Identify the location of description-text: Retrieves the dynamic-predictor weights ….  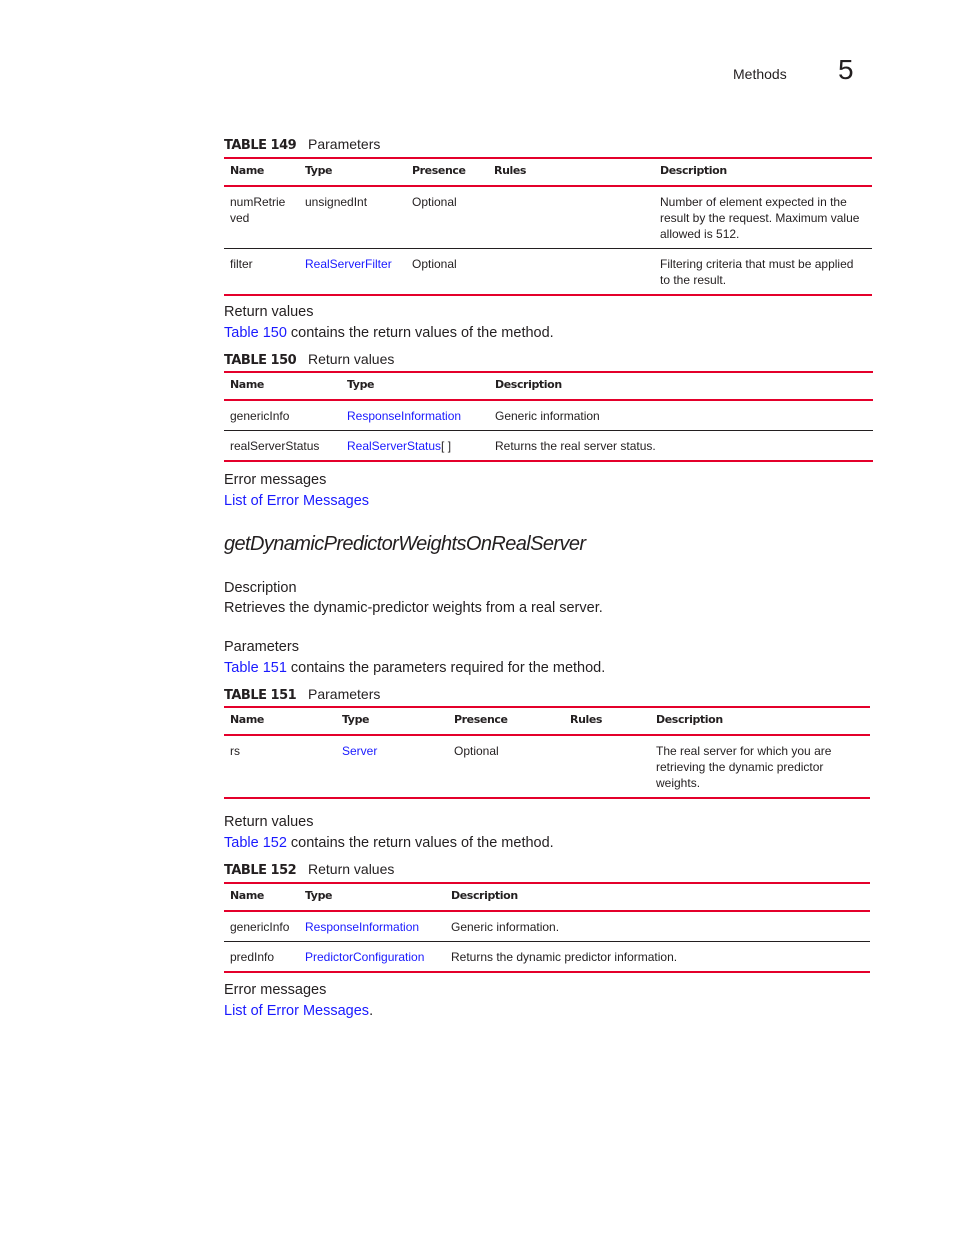
(413, 608).